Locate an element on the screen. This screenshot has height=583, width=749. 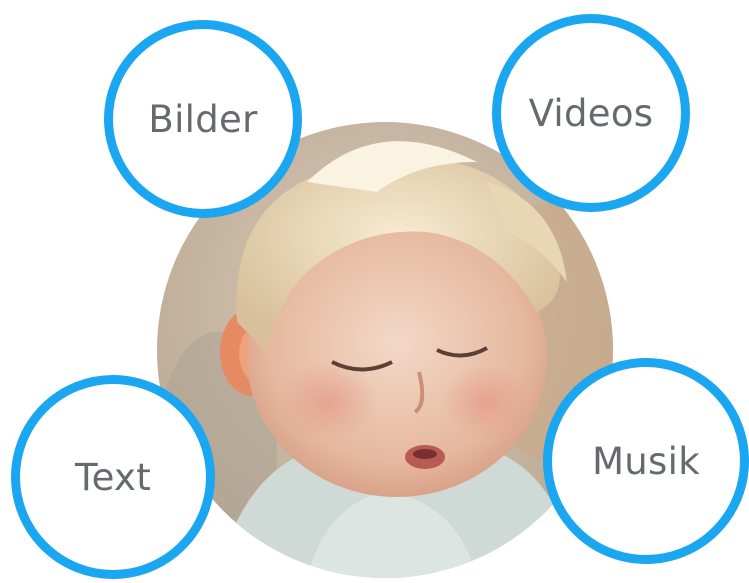
text-label: Text is located at coordinates (113, 477).